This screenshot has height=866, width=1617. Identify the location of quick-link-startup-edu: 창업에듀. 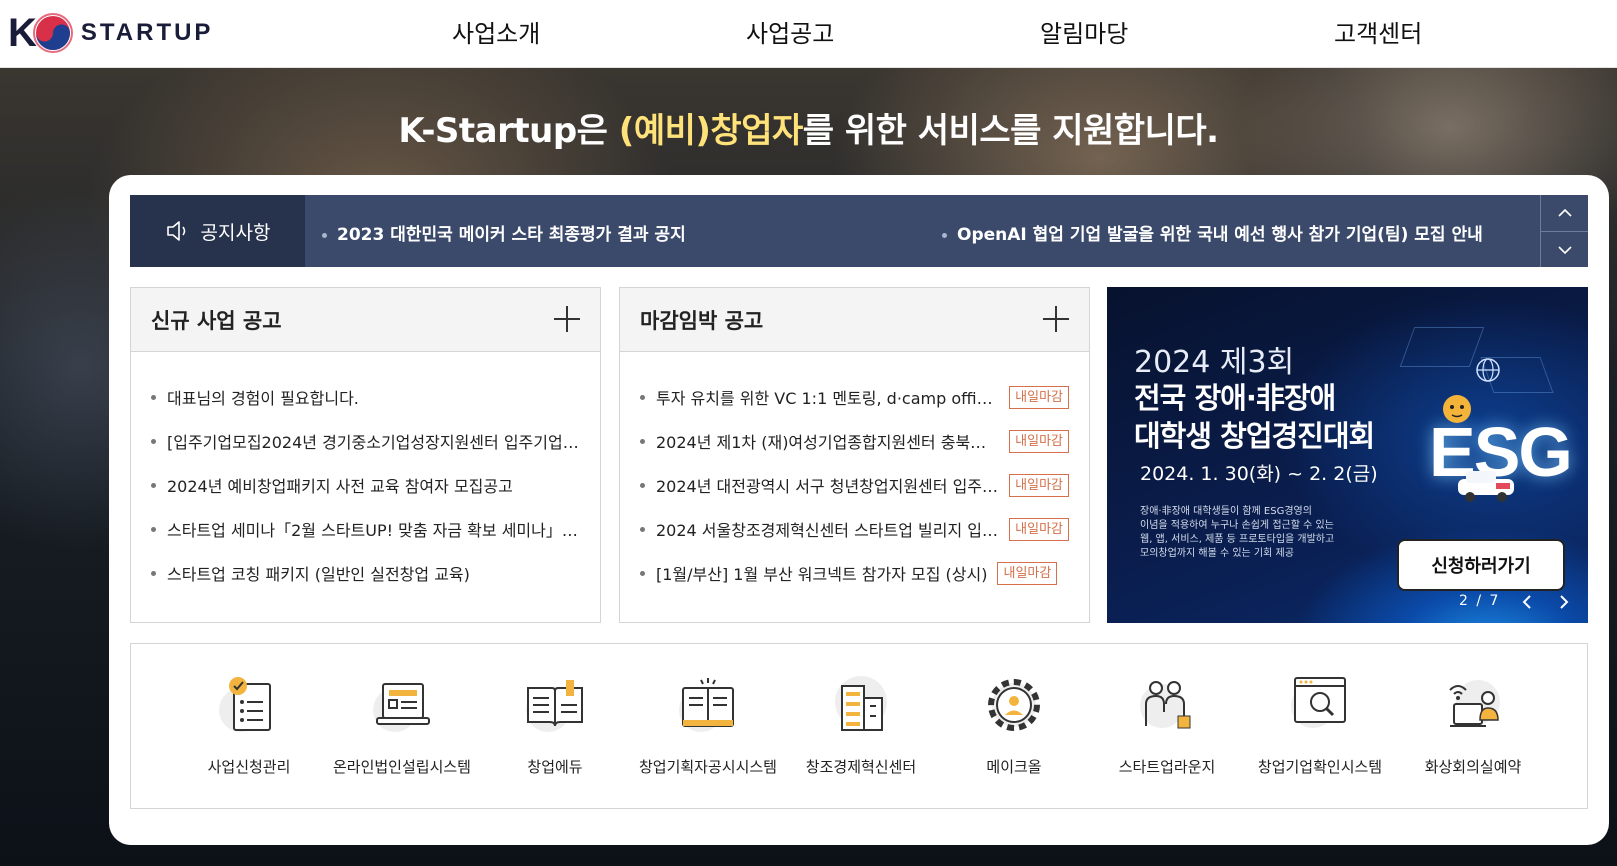
(555, 724).